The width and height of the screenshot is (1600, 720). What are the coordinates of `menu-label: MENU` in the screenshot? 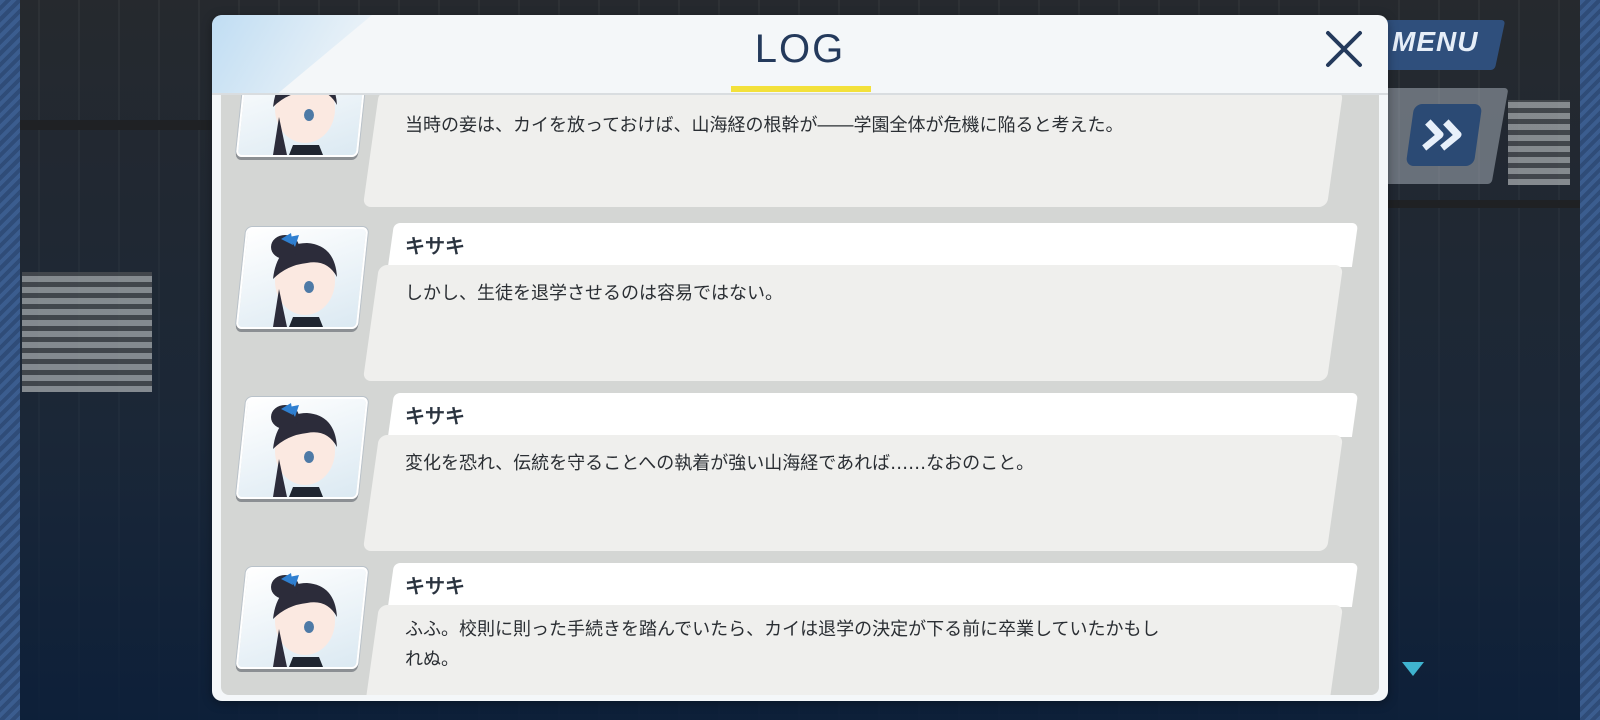 It's located at (1435, 41).